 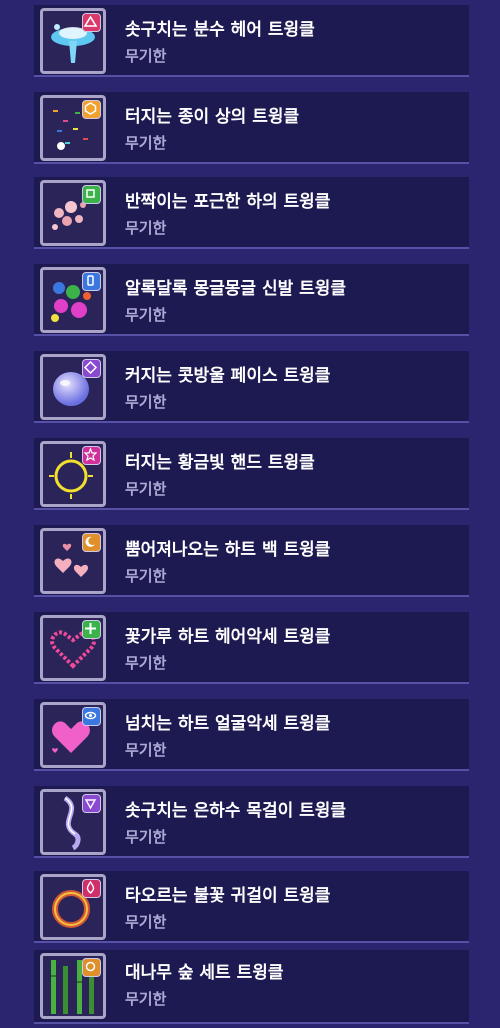 I want to click on item-title: 뿜어져나오는 하트 백 트윙클, so click(x=228, y=550).